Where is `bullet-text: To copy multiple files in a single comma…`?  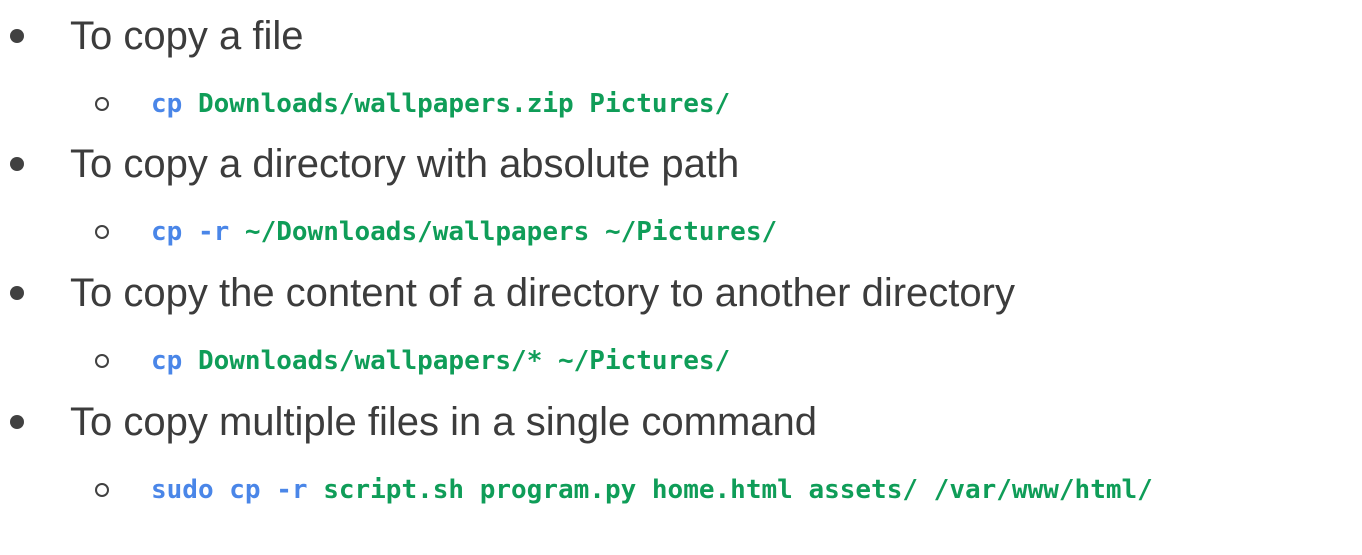 bullet-text: To copy multiple files in a single comma… is located at coordinates (444, 422).